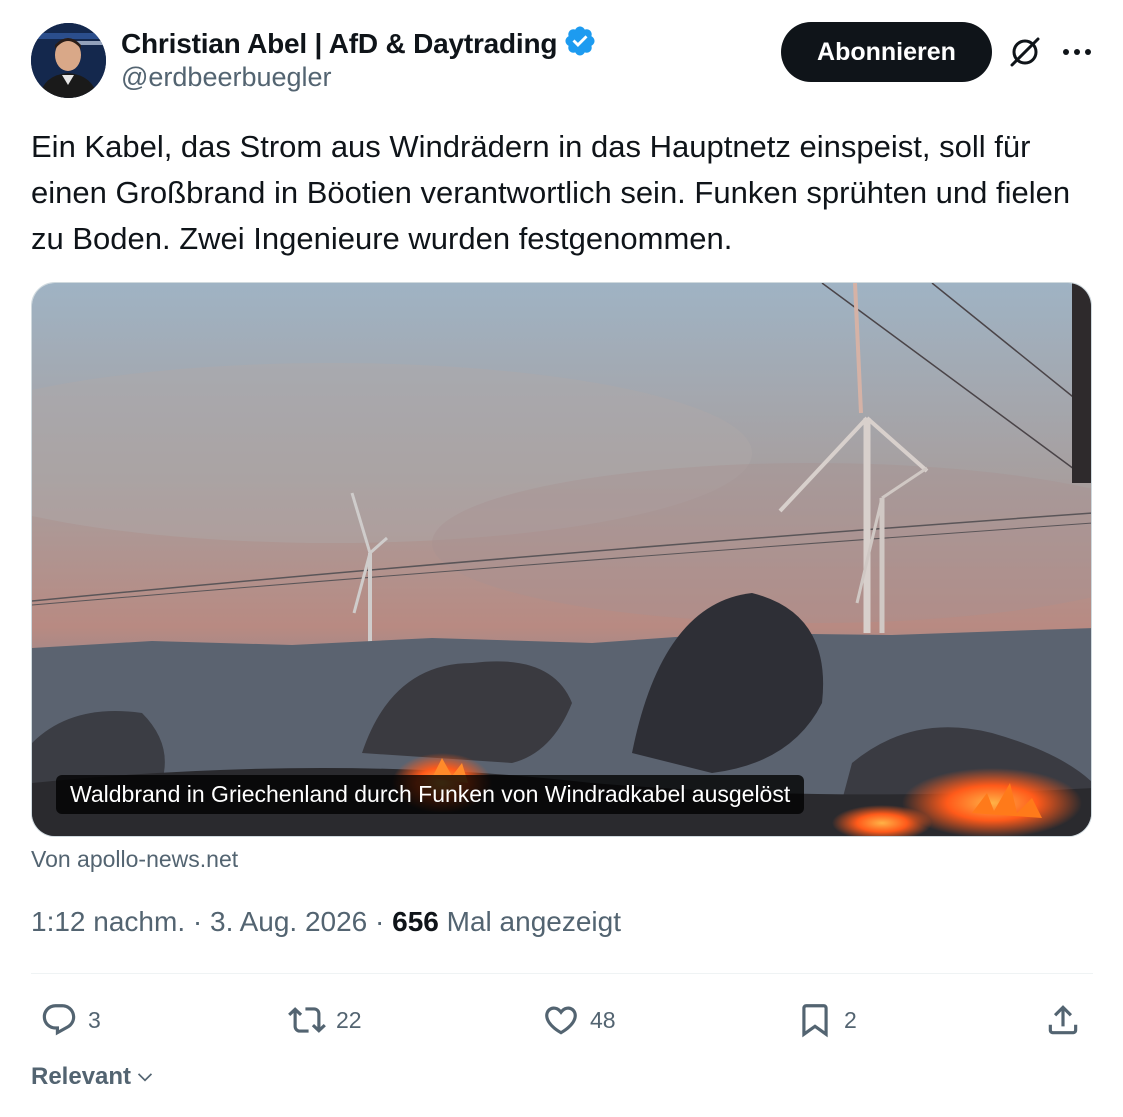  Describe the element at coordinates (580, 43) in the screenshot. I see `verified-badge-icon` at that location.